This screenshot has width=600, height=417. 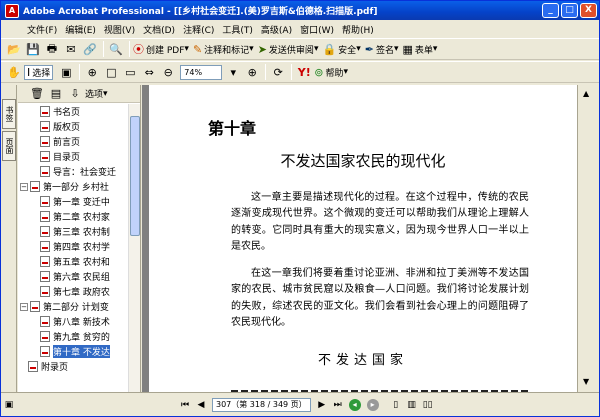 I want to click on document-scrollbar: ▲ ▼, so click(x=588, y=238).